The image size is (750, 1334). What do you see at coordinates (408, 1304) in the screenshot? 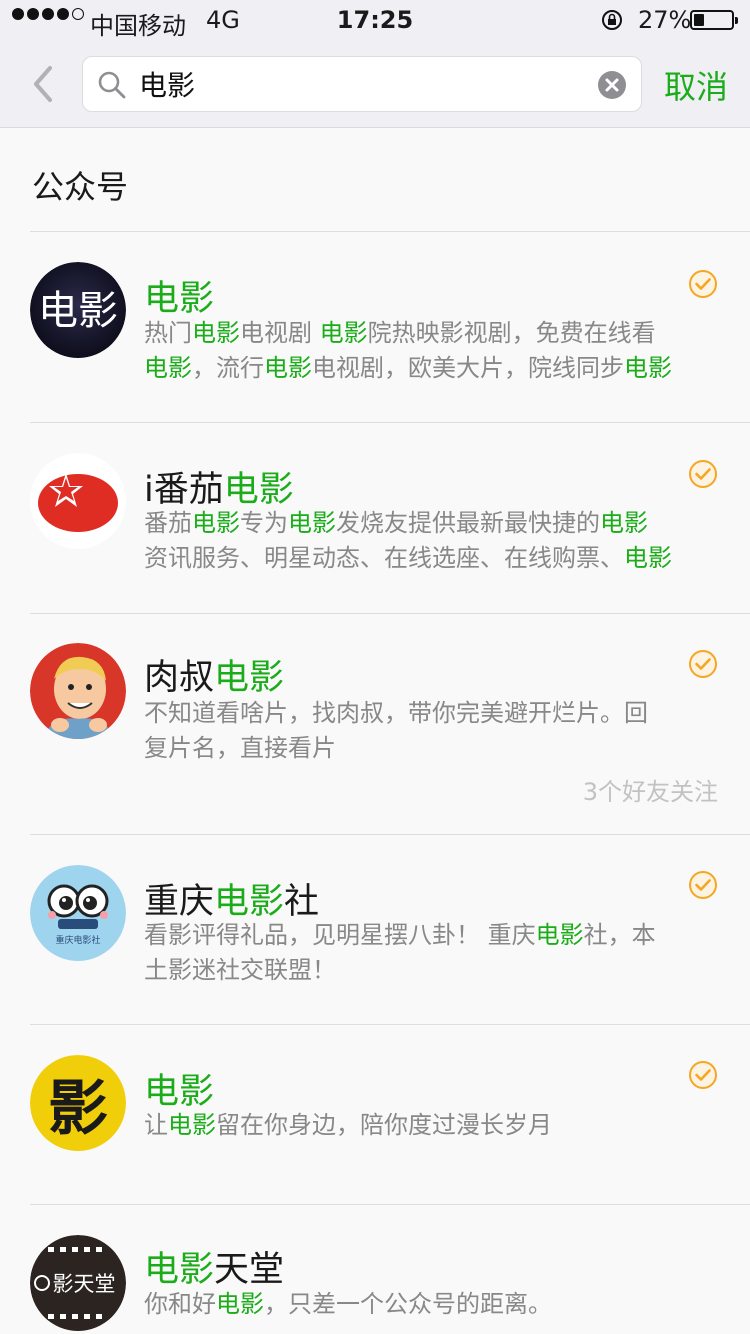
I see `text-segment: ，只差一个公众号的距离。` at bounding box center [408, 1304].